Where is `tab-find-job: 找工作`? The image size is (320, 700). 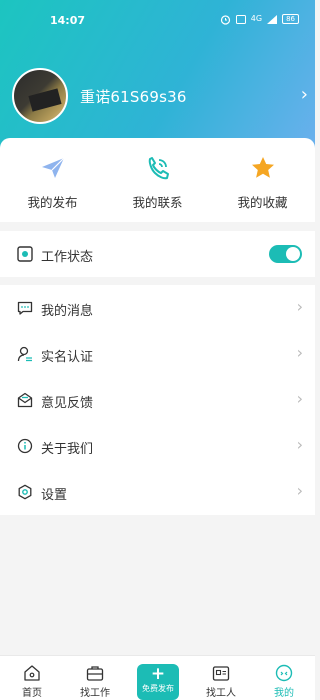 tab-find-job: 找工作 is located at coordinates (95, 678).